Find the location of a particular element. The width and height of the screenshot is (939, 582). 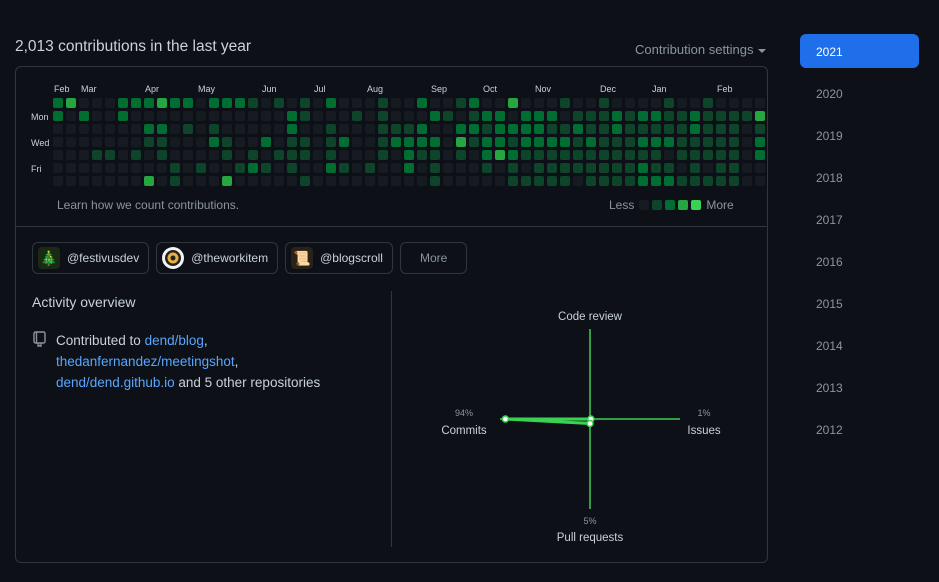

repo-link: dend/dend.github.io is located at coordinates (115, 382).